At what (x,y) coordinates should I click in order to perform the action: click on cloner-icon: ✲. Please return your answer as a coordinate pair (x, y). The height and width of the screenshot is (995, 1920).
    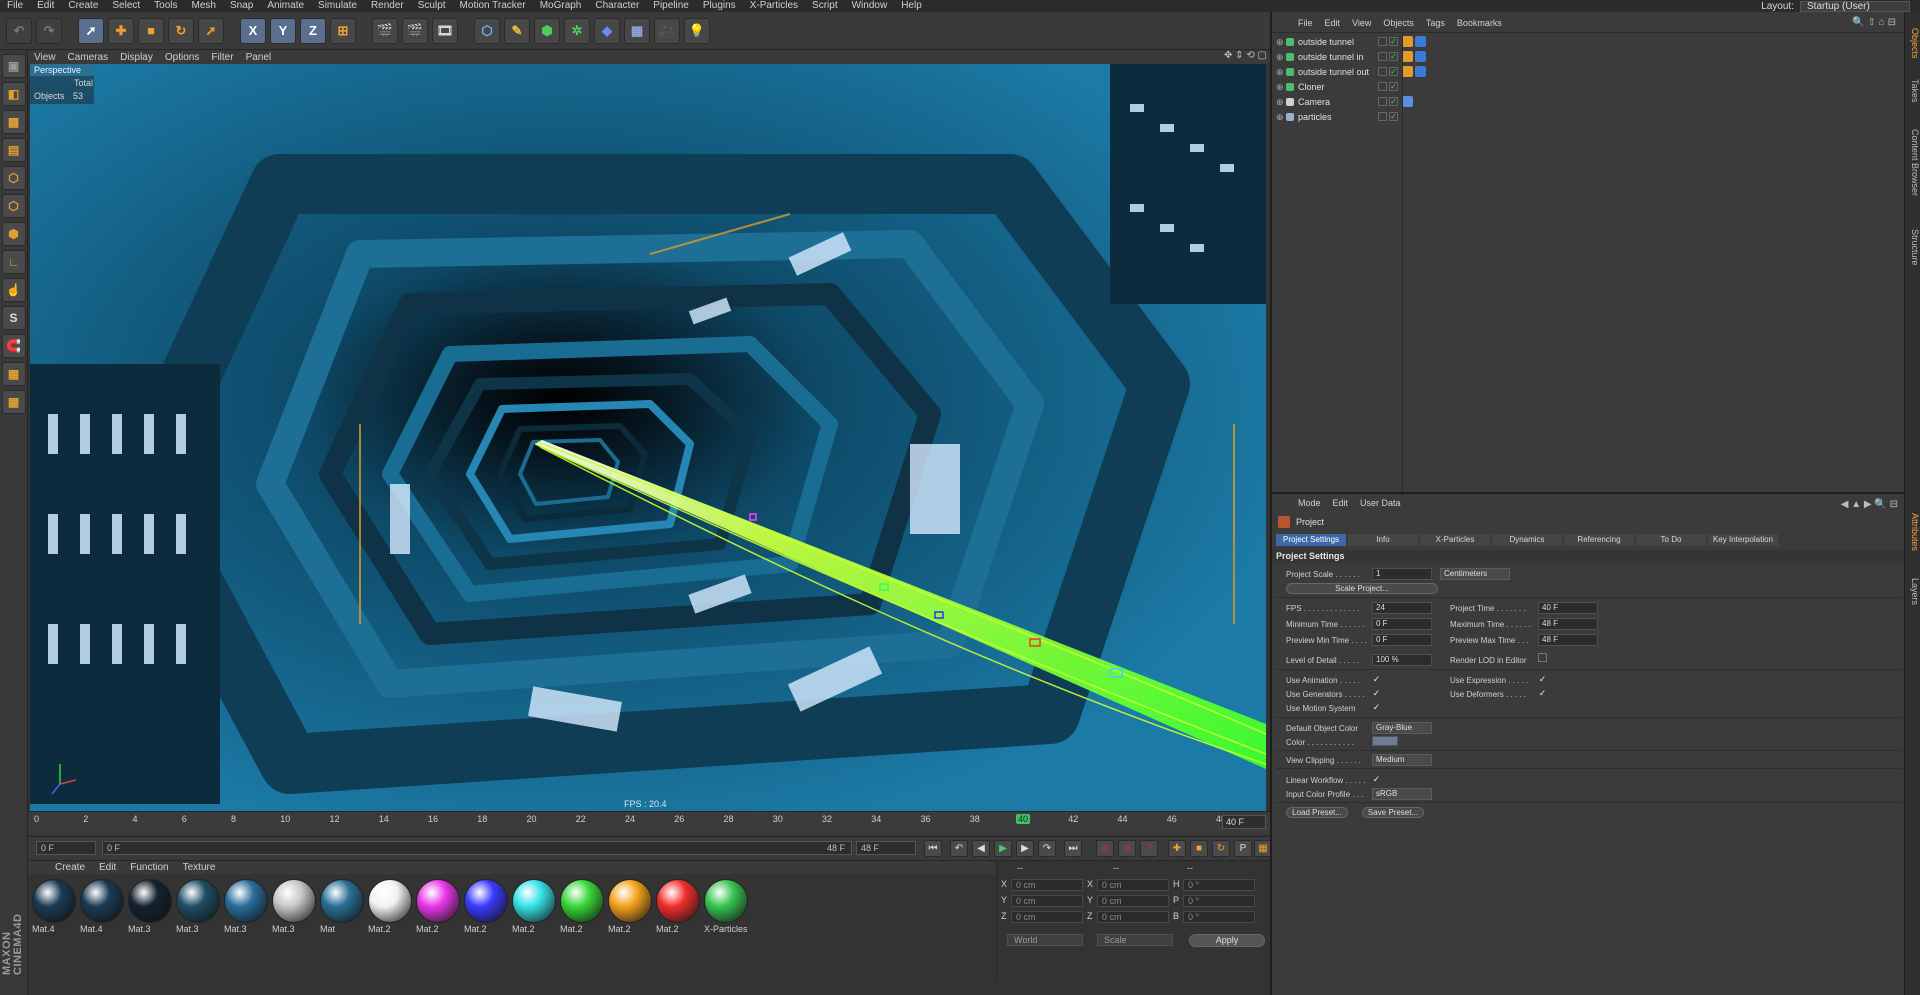
    Looking at the image, I should click on (577, 30).